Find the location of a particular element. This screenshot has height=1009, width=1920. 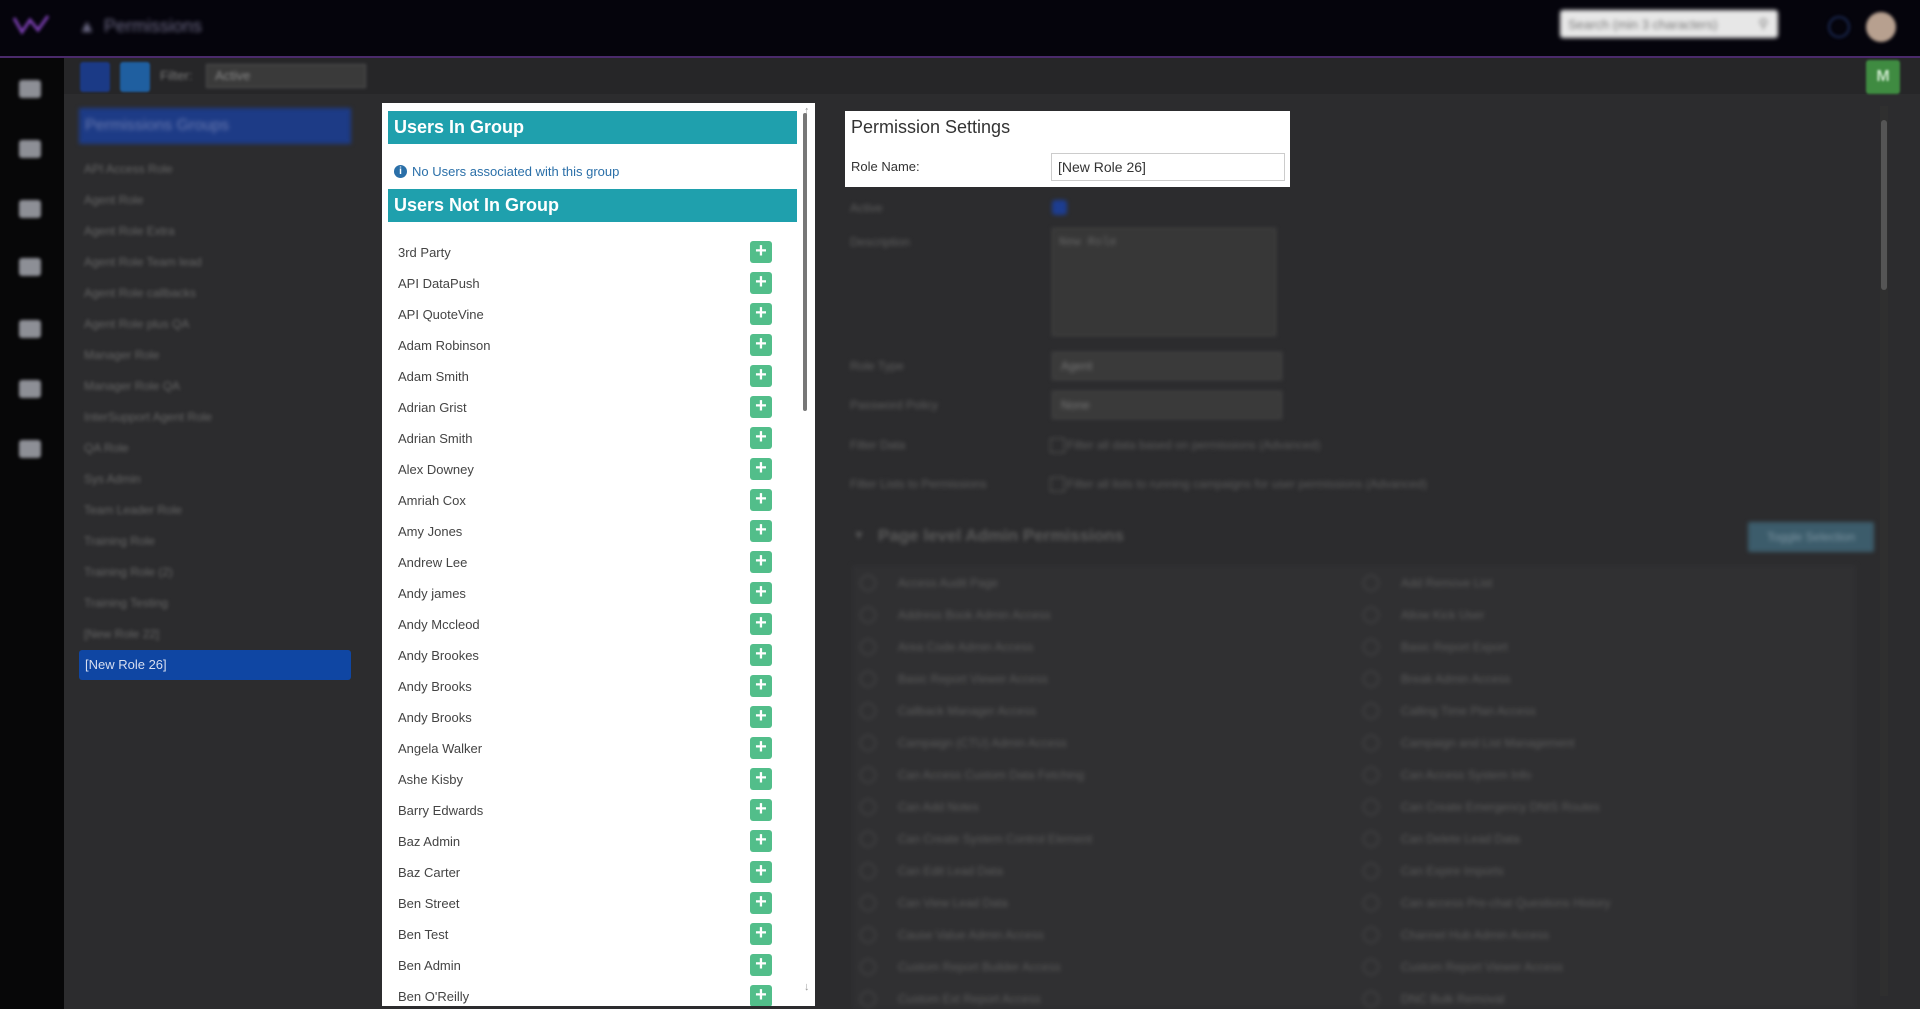

page-scroll-thumb is located at coordinates (1884, 205).